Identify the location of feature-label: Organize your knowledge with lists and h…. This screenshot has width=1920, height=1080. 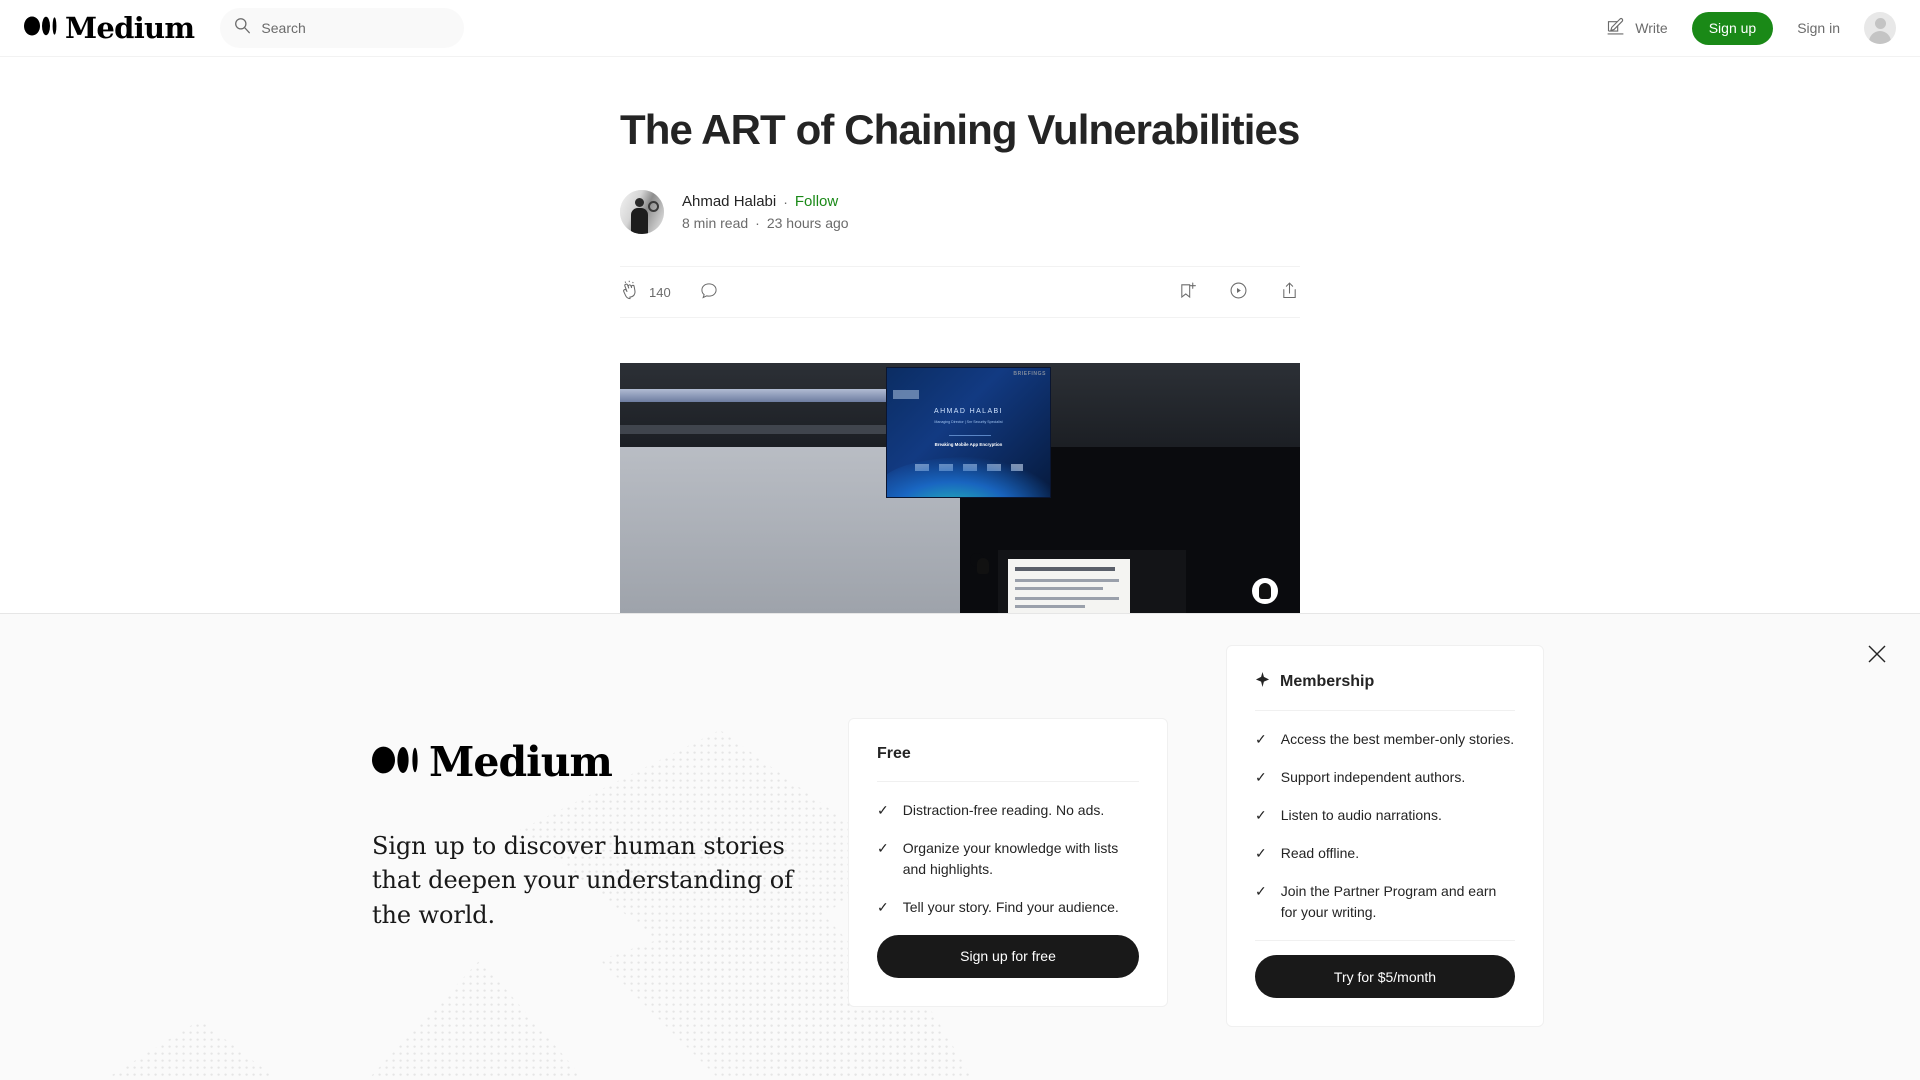
(1010, 858).